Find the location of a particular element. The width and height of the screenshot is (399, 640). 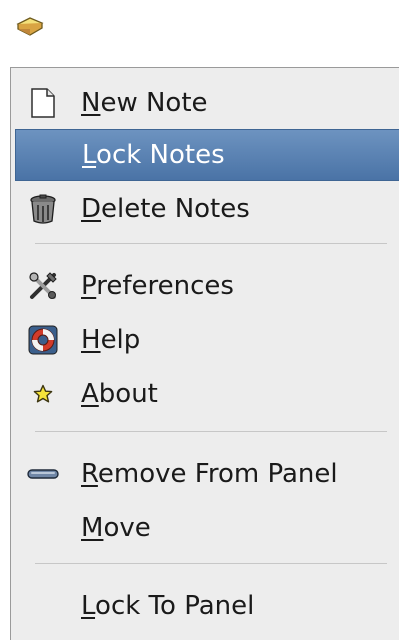

menu-item-label: Lock To Panel is located at coordinates (168, 606).